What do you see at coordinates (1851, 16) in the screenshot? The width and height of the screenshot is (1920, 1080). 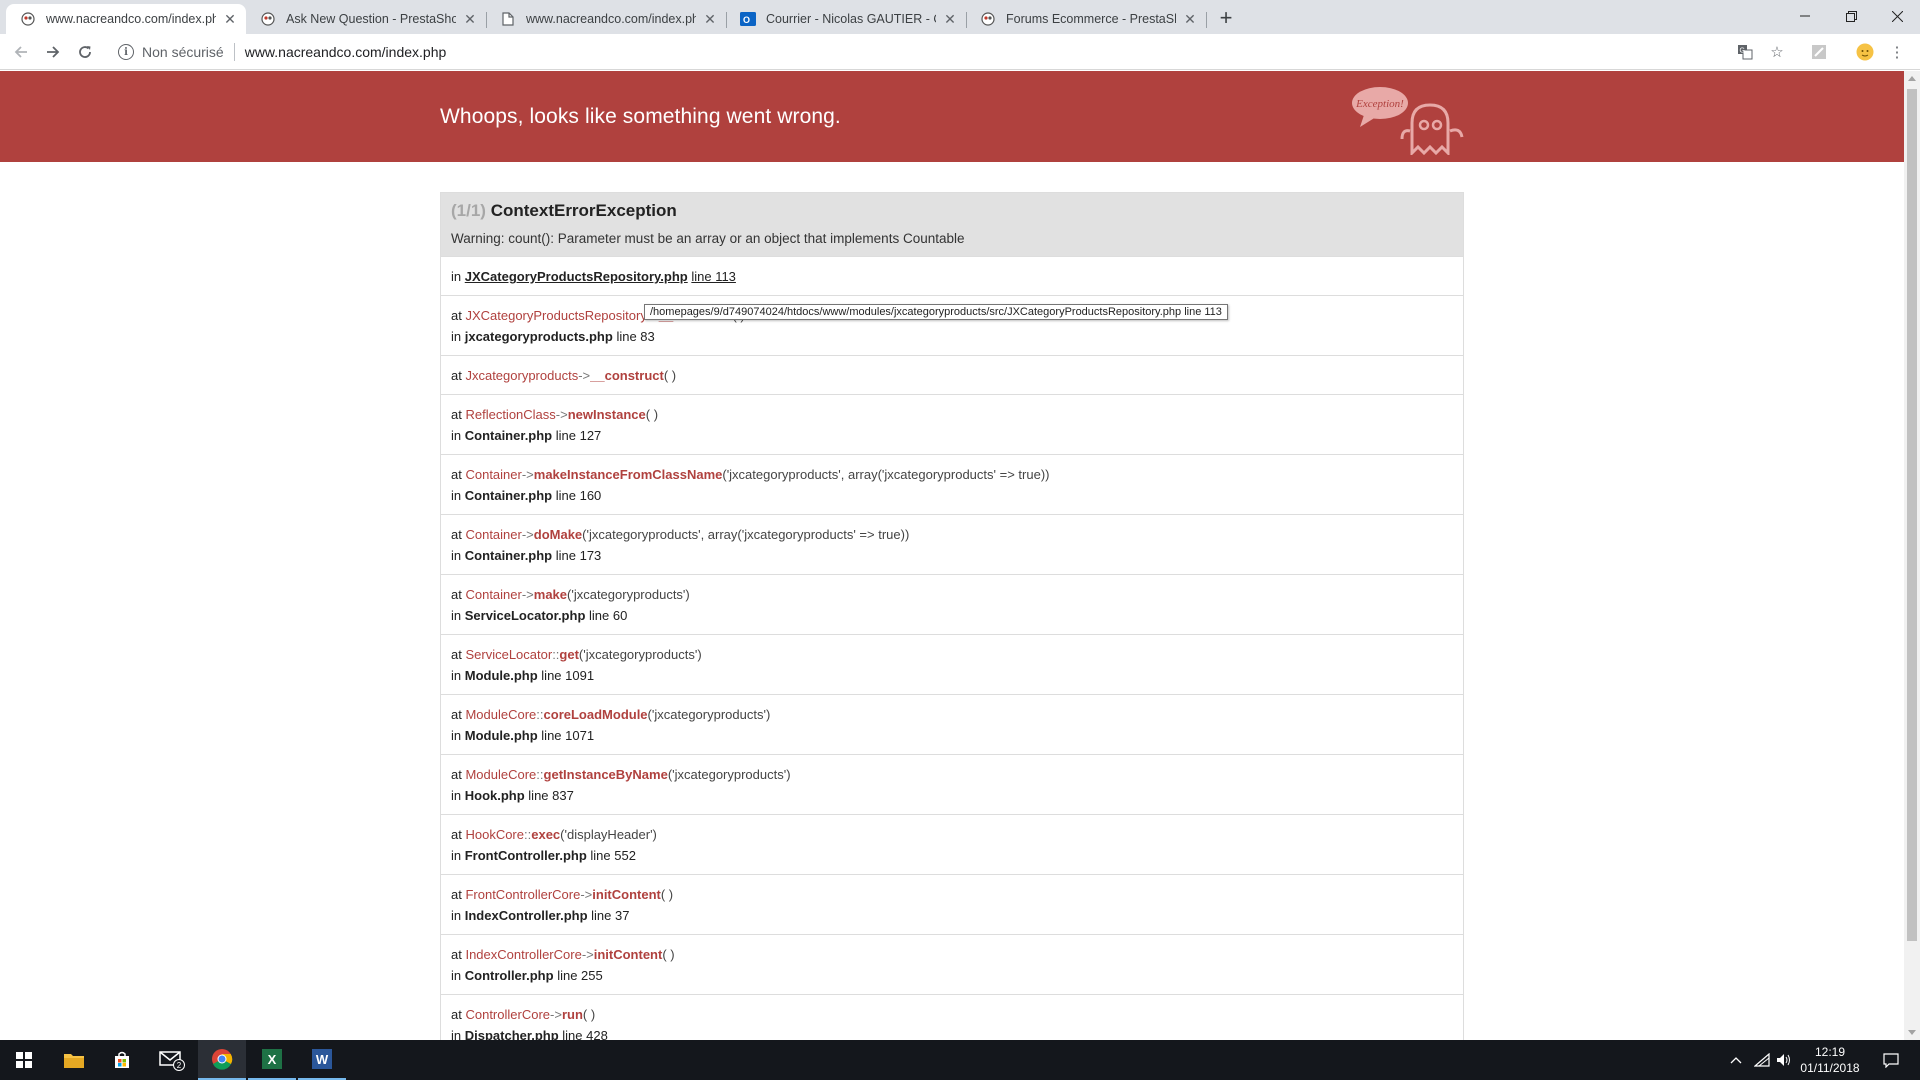 I see `restore-button` at bounding box center [1851, 16].